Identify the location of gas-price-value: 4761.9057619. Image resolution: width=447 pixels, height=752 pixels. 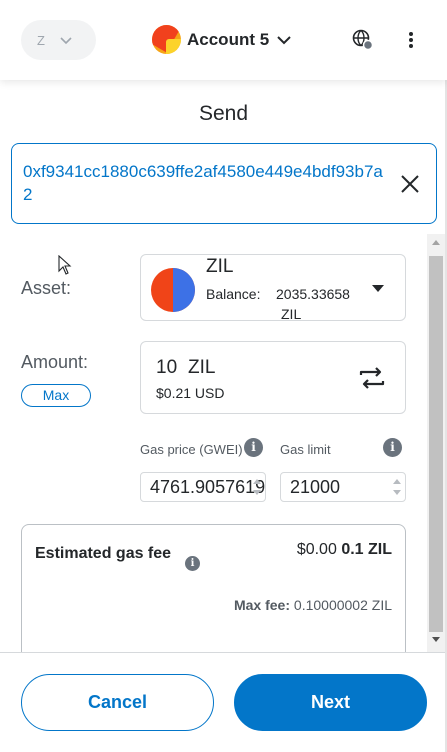
(208, 487).